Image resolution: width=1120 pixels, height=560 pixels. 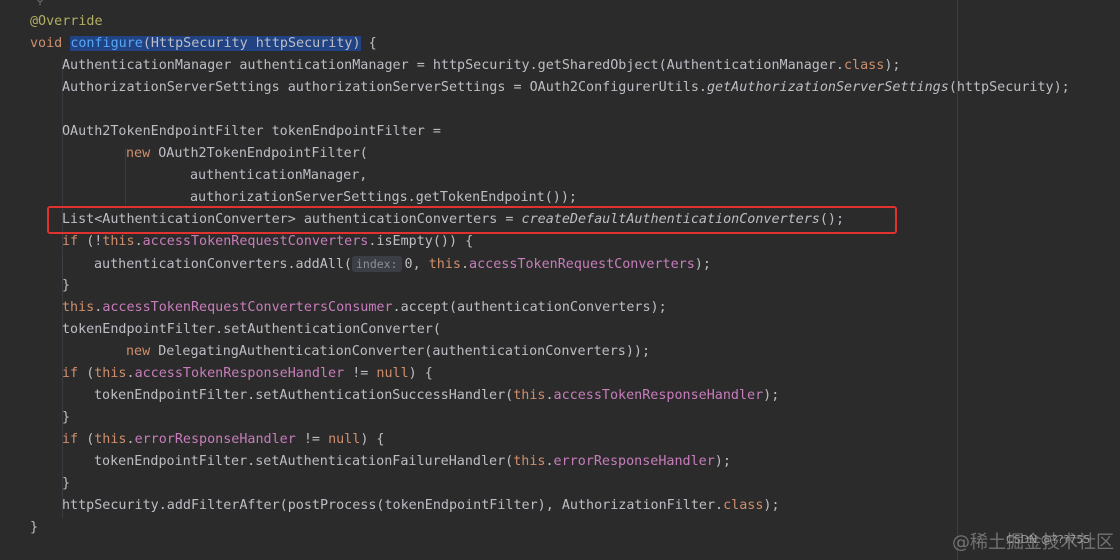 I want to click on code-token: authenticationConverters.addAll(, so click(x=223, y=264).